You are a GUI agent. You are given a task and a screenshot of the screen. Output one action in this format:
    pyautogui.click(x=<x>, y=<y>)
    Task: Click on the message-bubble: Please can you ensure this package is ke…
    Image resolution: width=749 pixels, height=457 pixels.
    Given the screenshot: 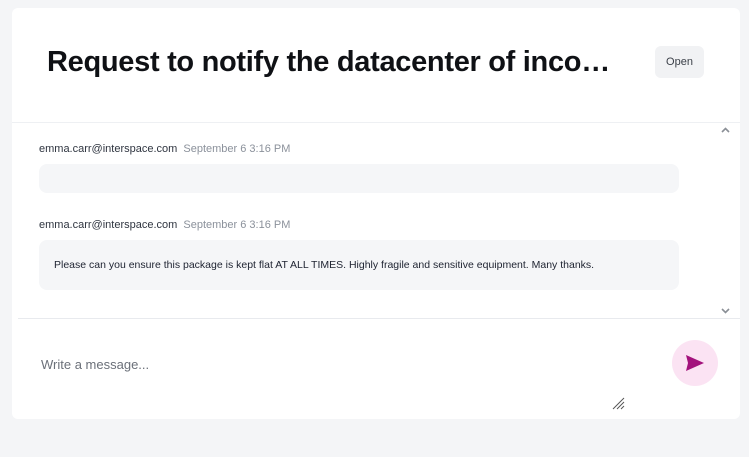 What is the action you would take?
    pyautogui.click(x=359, y=265)
    